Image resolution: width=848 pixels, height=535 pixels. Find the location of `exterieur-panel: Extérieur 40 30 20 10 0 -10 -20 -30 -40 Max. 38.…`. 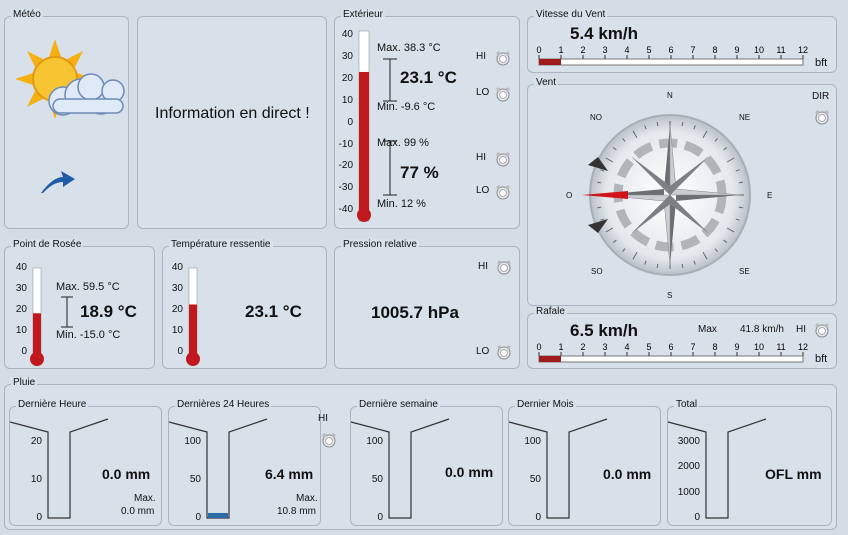

exterieur-panel: Extérieur 40 30 20 10 0 -10 -20 -30 -40 Max. 38.… is located at coordinates (427, 119).